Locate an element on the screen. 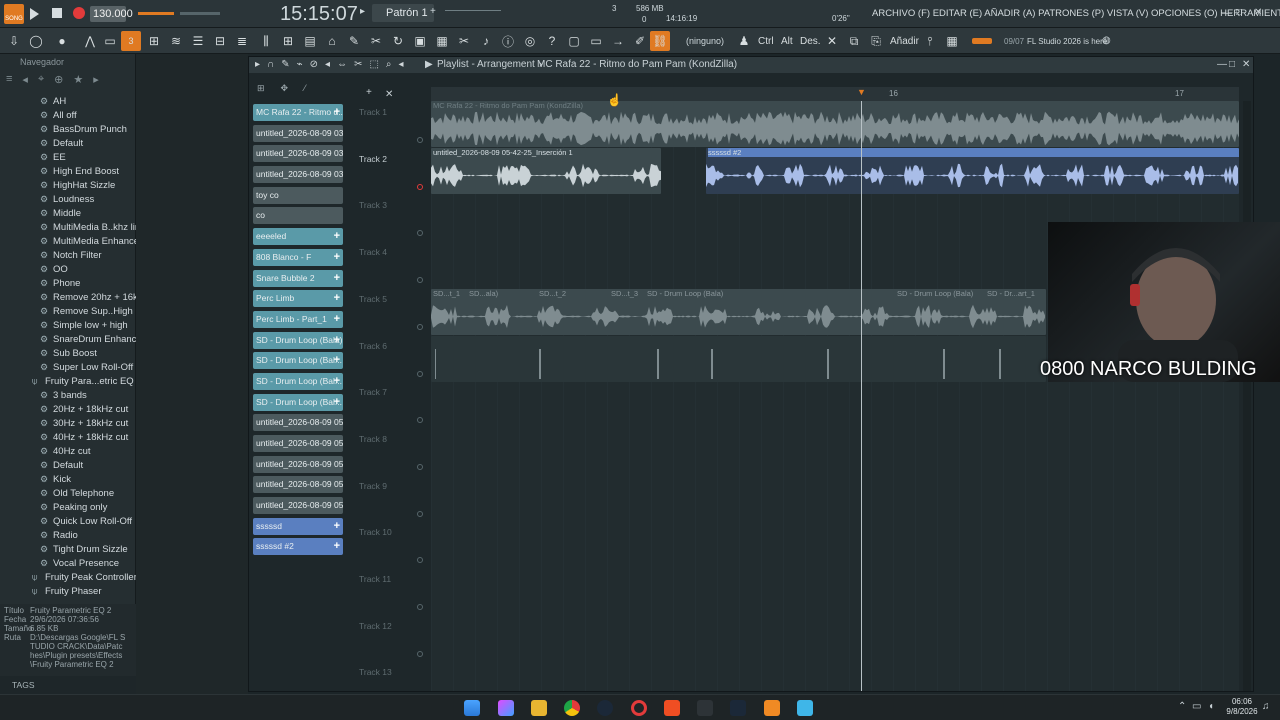 This screenshot has width=1280, height=720. preset-item: ⚙ Remove 20hz + 16khz + is located at coordinates (68, 297).